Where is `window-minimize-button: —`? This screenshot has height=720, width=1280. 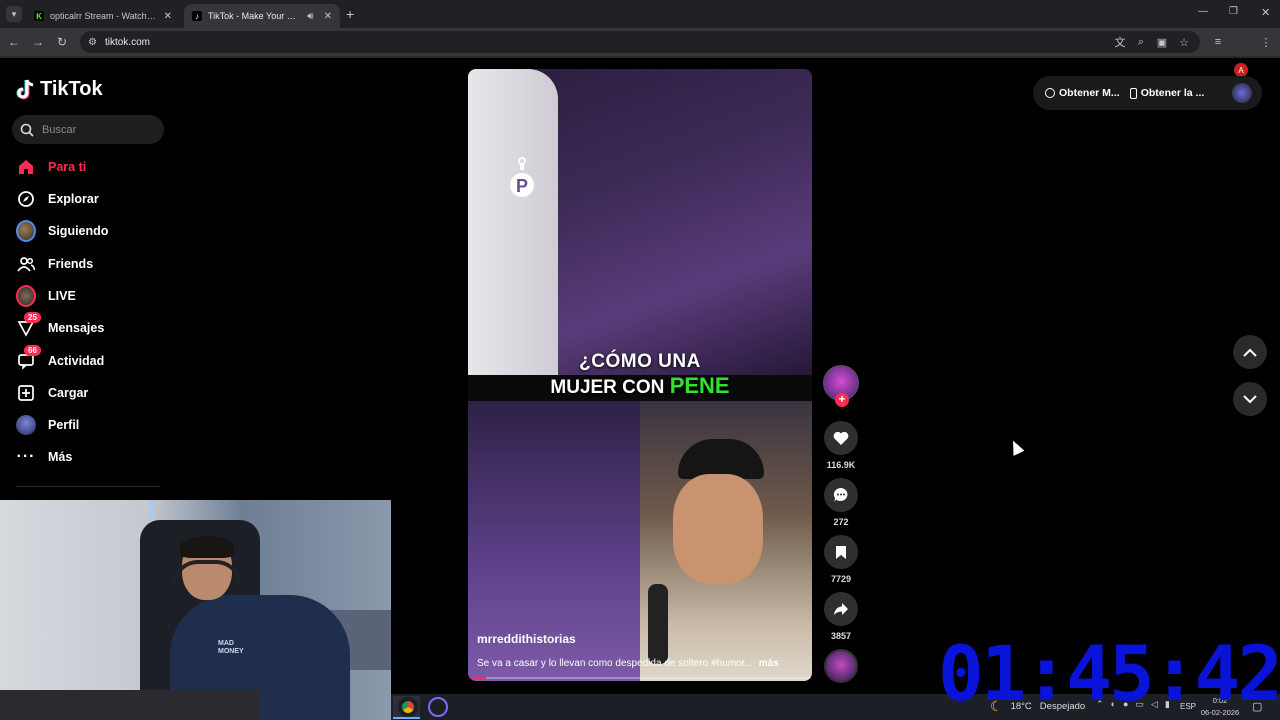 window-minimize-button: — is located at coordinates (1203, 11).